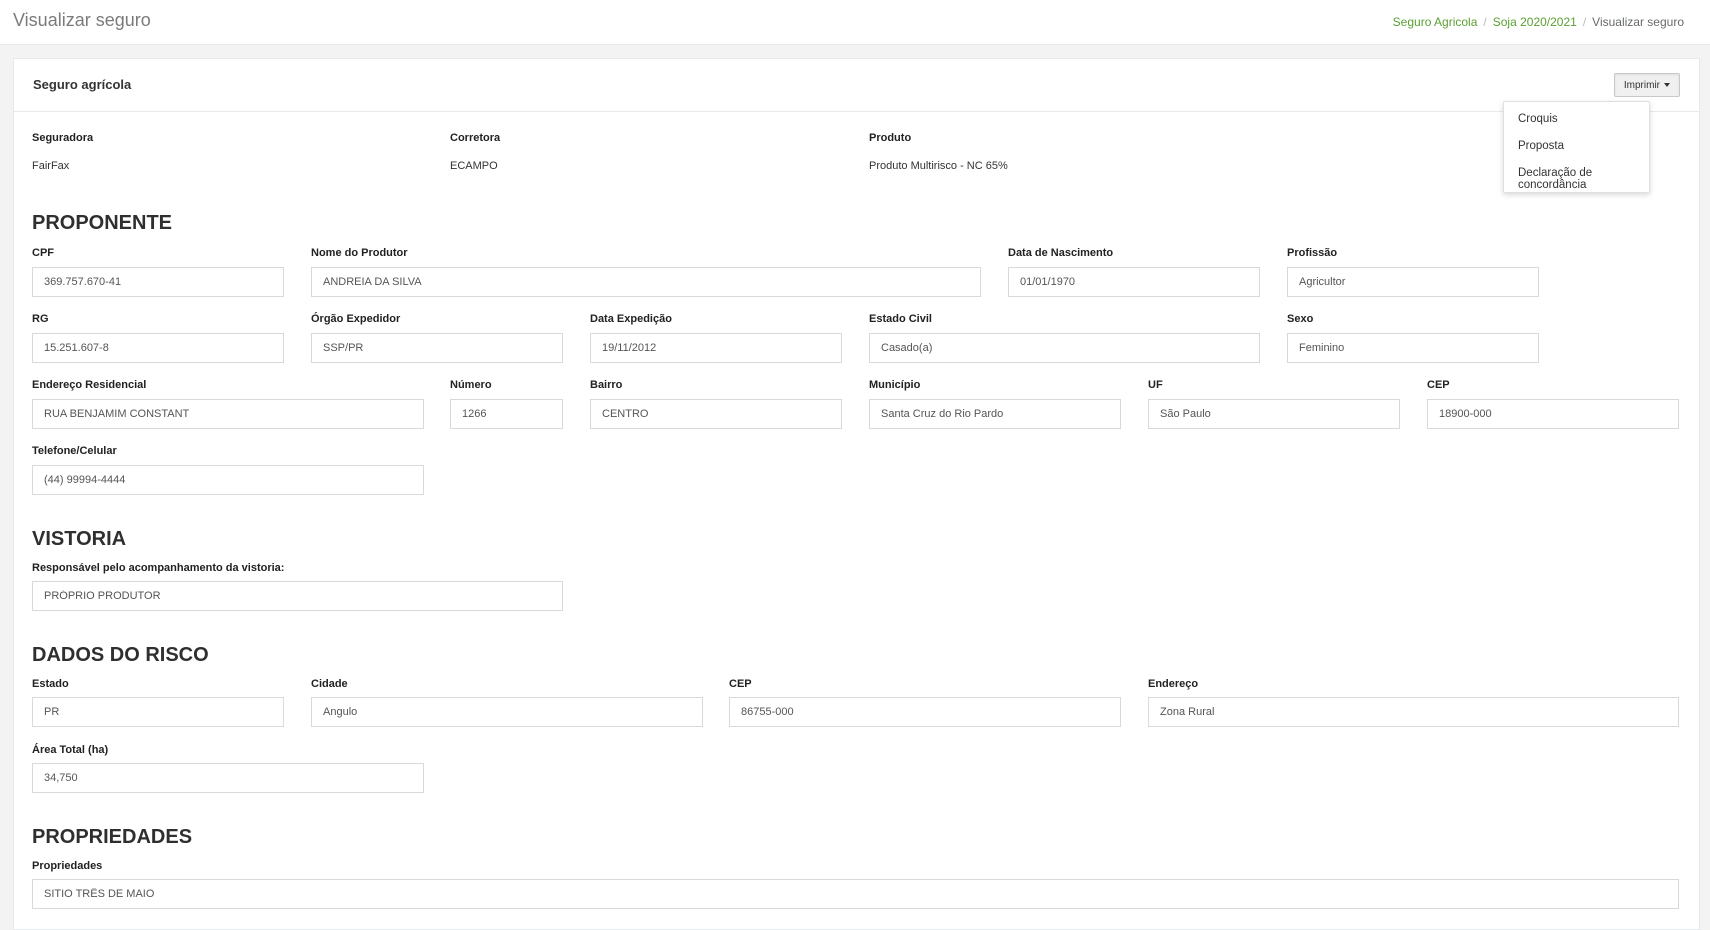 The image size is (1710, 930). What do you see at coordinates (74, 451) in the screenshot?
I see `telefone-label: Telefone/Celular` at bounding box center [74, 451].